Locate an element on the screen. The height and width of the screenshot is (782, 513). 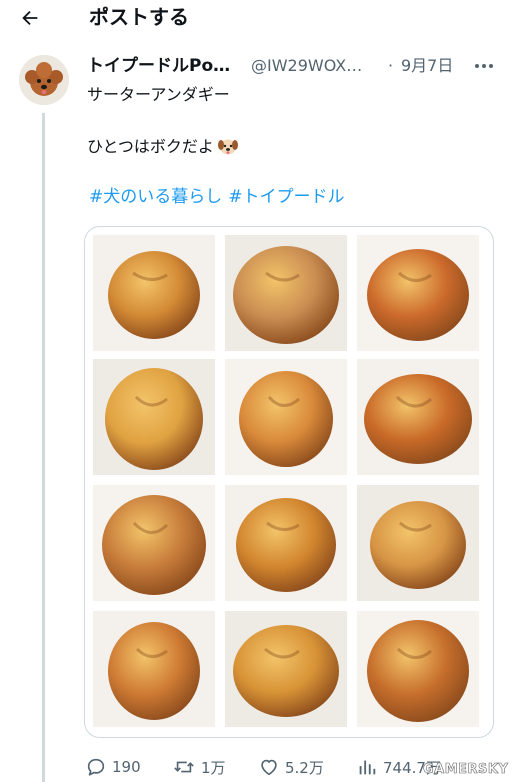
repost-count: 1万 is located at coordinates (213, 767).